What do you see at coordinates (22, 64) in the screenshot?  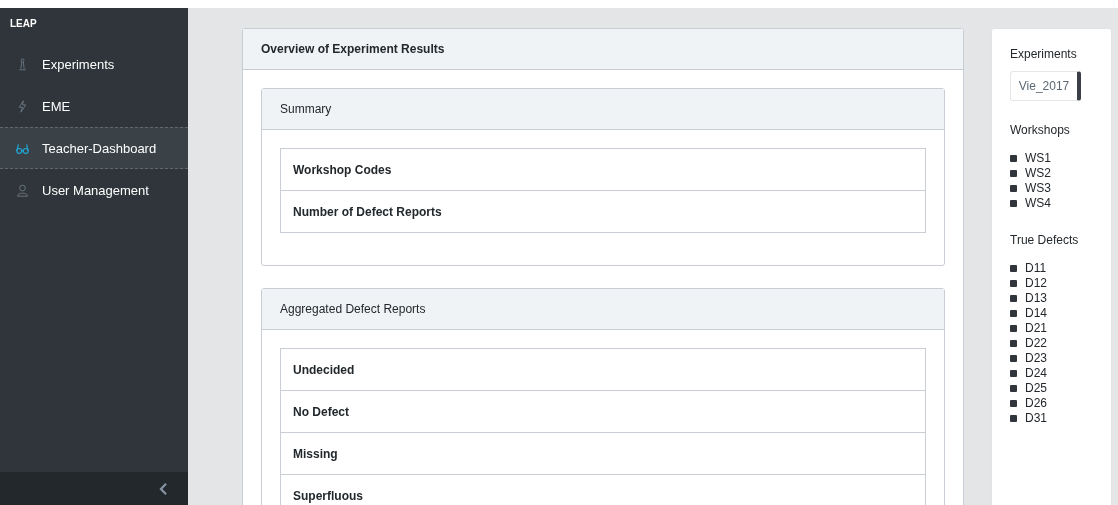 I see `pawn-icon` at bounding box center [22, 64].